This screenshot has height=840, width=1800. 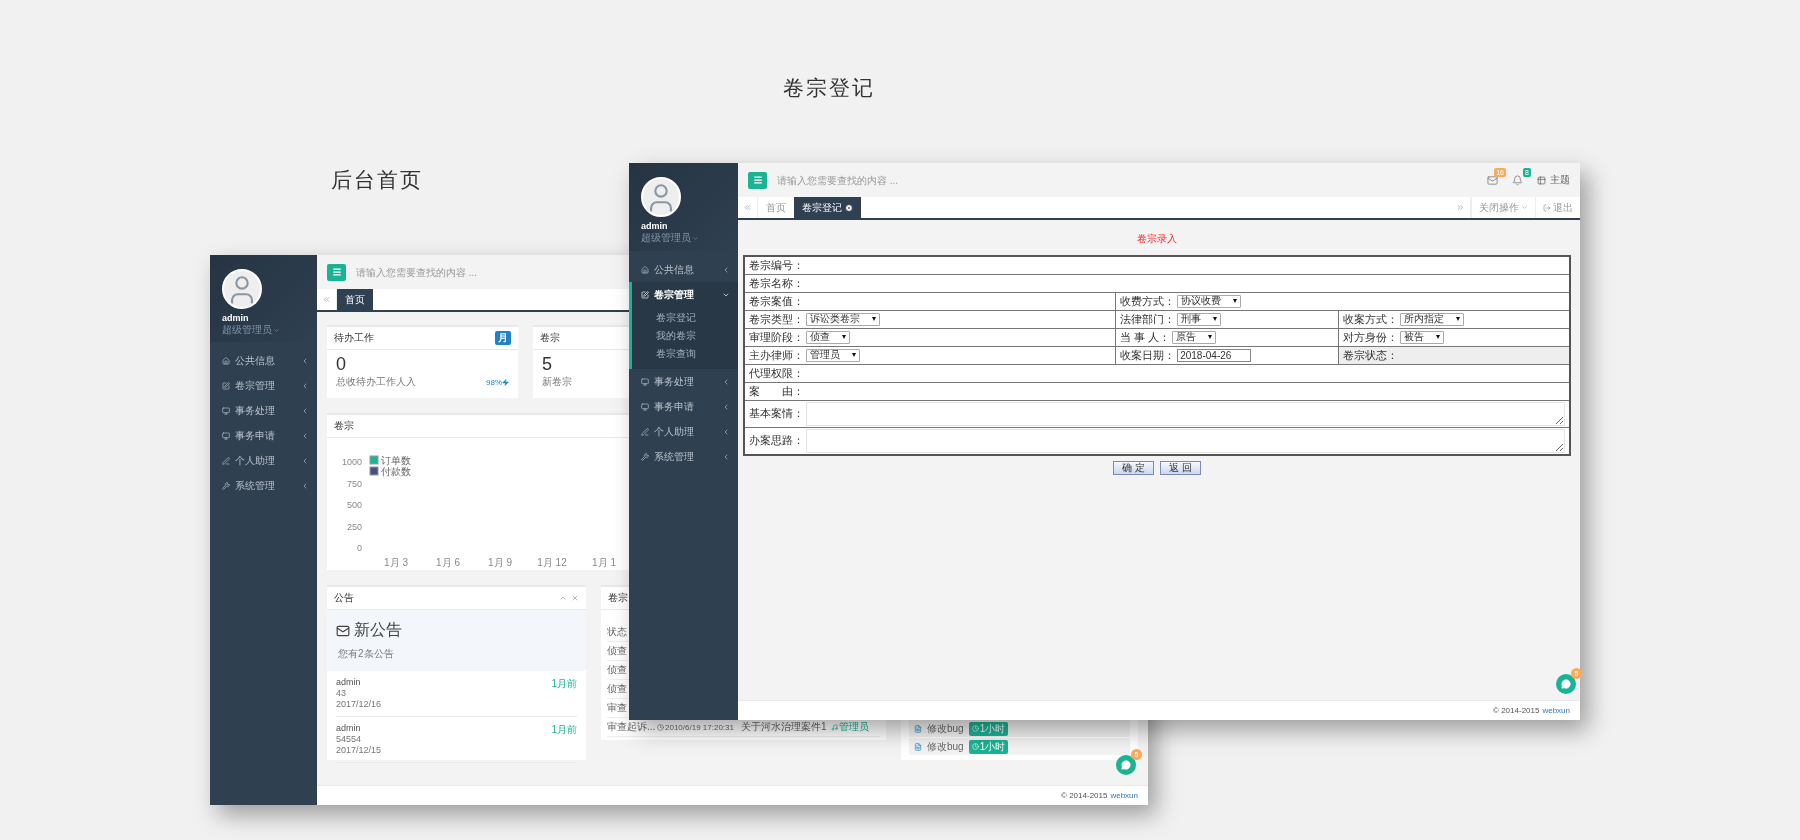 What do you see at coordinates (843, 319) in the screenshot?
I see `dropdown: 诉讼类卷宗` at bounding box center [843, 319].